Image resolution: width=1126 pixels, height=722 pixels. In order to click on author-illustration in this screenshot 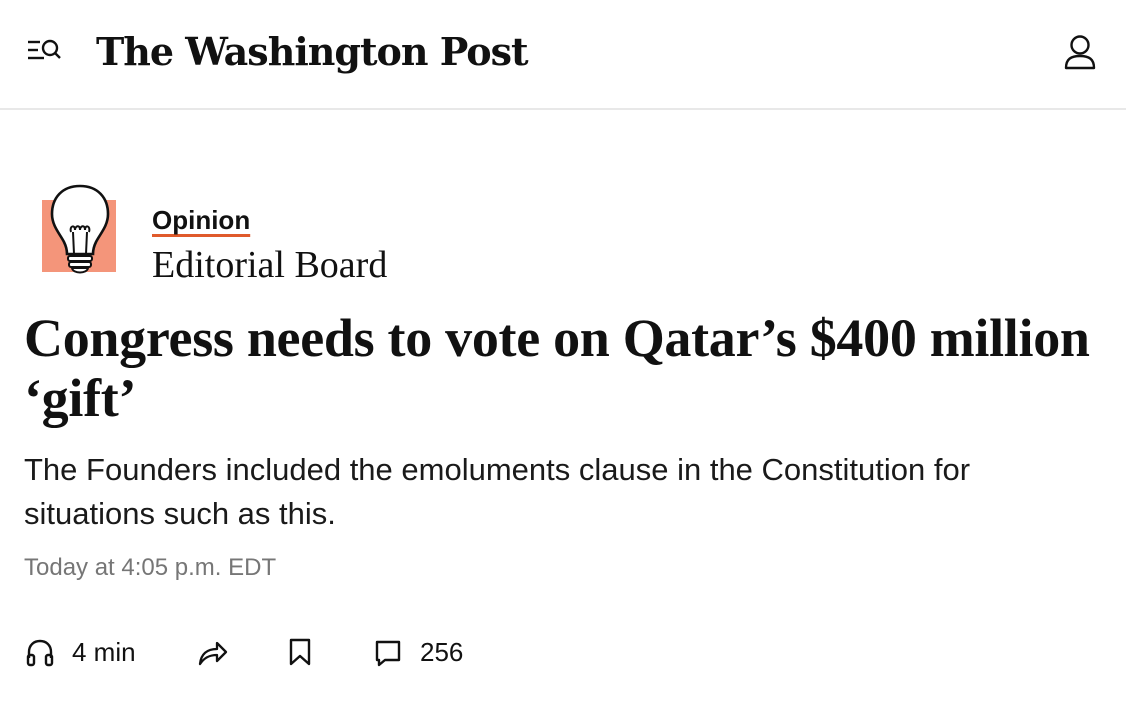, I will do `click(80, 232)`.